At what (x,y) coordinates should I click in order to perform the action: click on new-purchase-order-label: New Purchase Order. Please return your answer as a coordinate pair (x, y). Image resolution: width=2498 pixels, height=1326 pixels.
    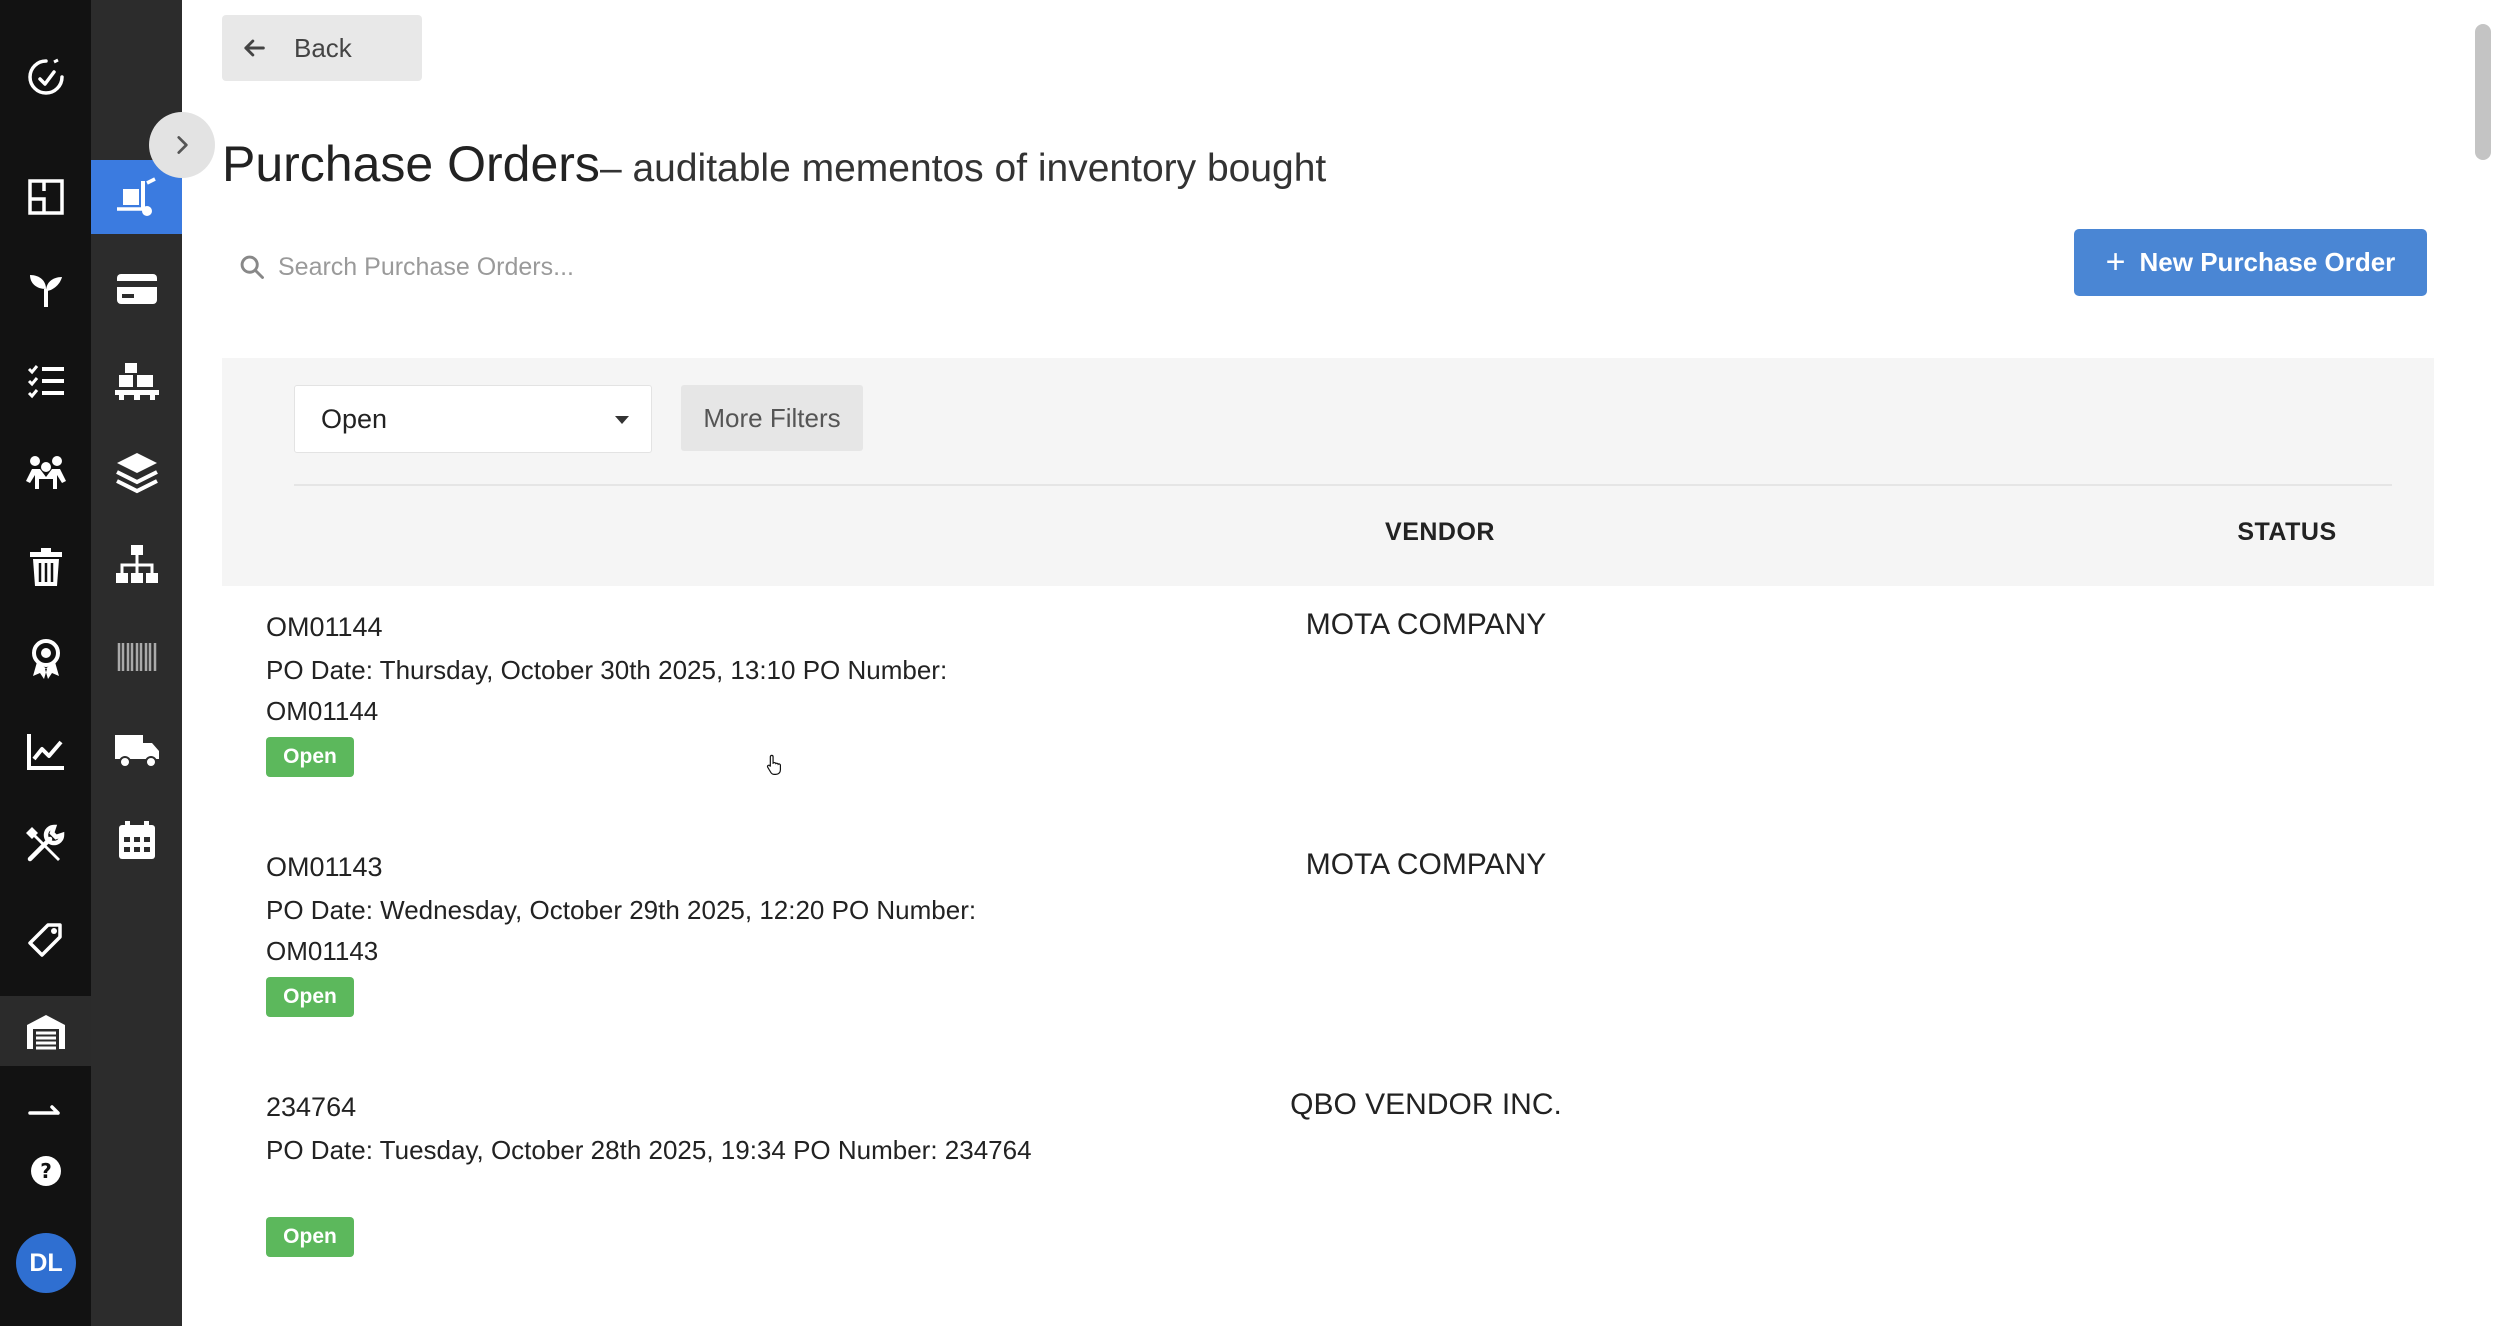
    Looking at the image, I should click on (2267, 262).